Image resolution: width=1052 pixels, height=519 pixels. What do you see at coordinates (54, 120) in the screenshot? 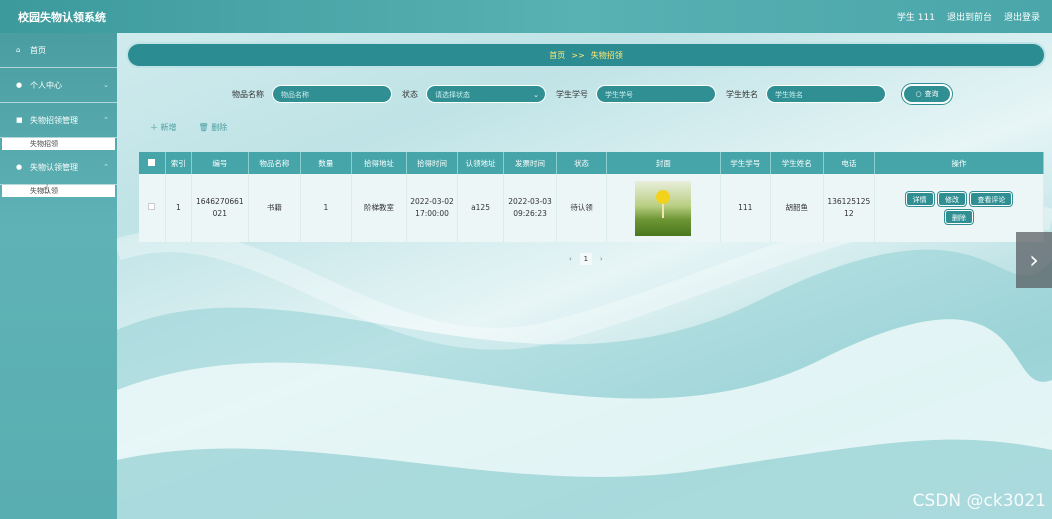
I see `sidebar-item-label: 失物招领管理` at bounding box center [54, 120].